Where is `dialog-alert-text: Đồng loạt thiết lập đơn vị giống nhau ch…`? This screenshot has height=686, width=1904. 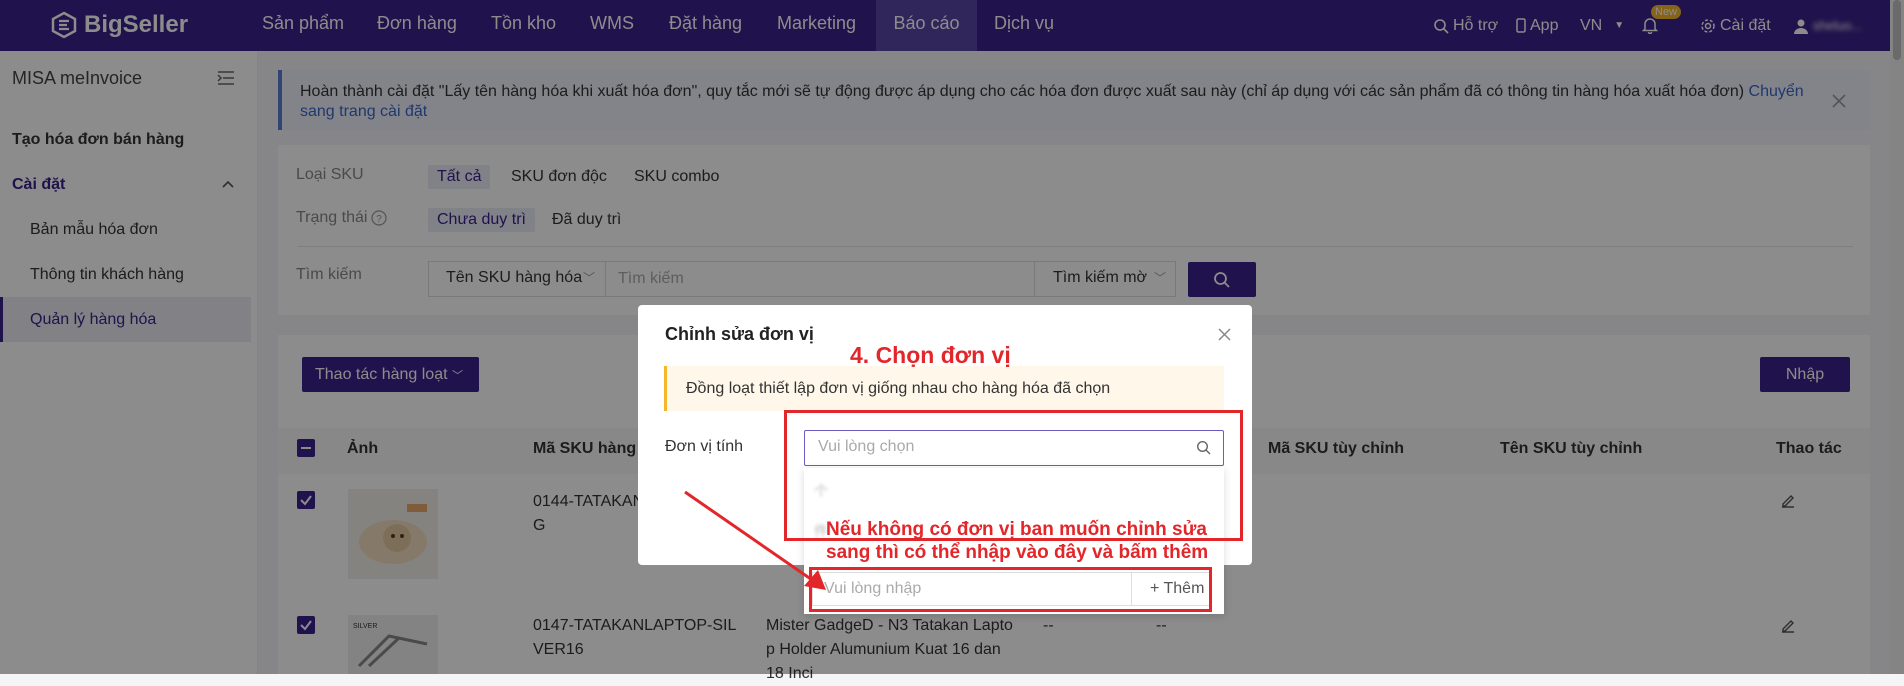
dialog-alert-text: Đồng loạt thiết lập đơn vị giống nhau ch… is located at coordinates (898, 388).